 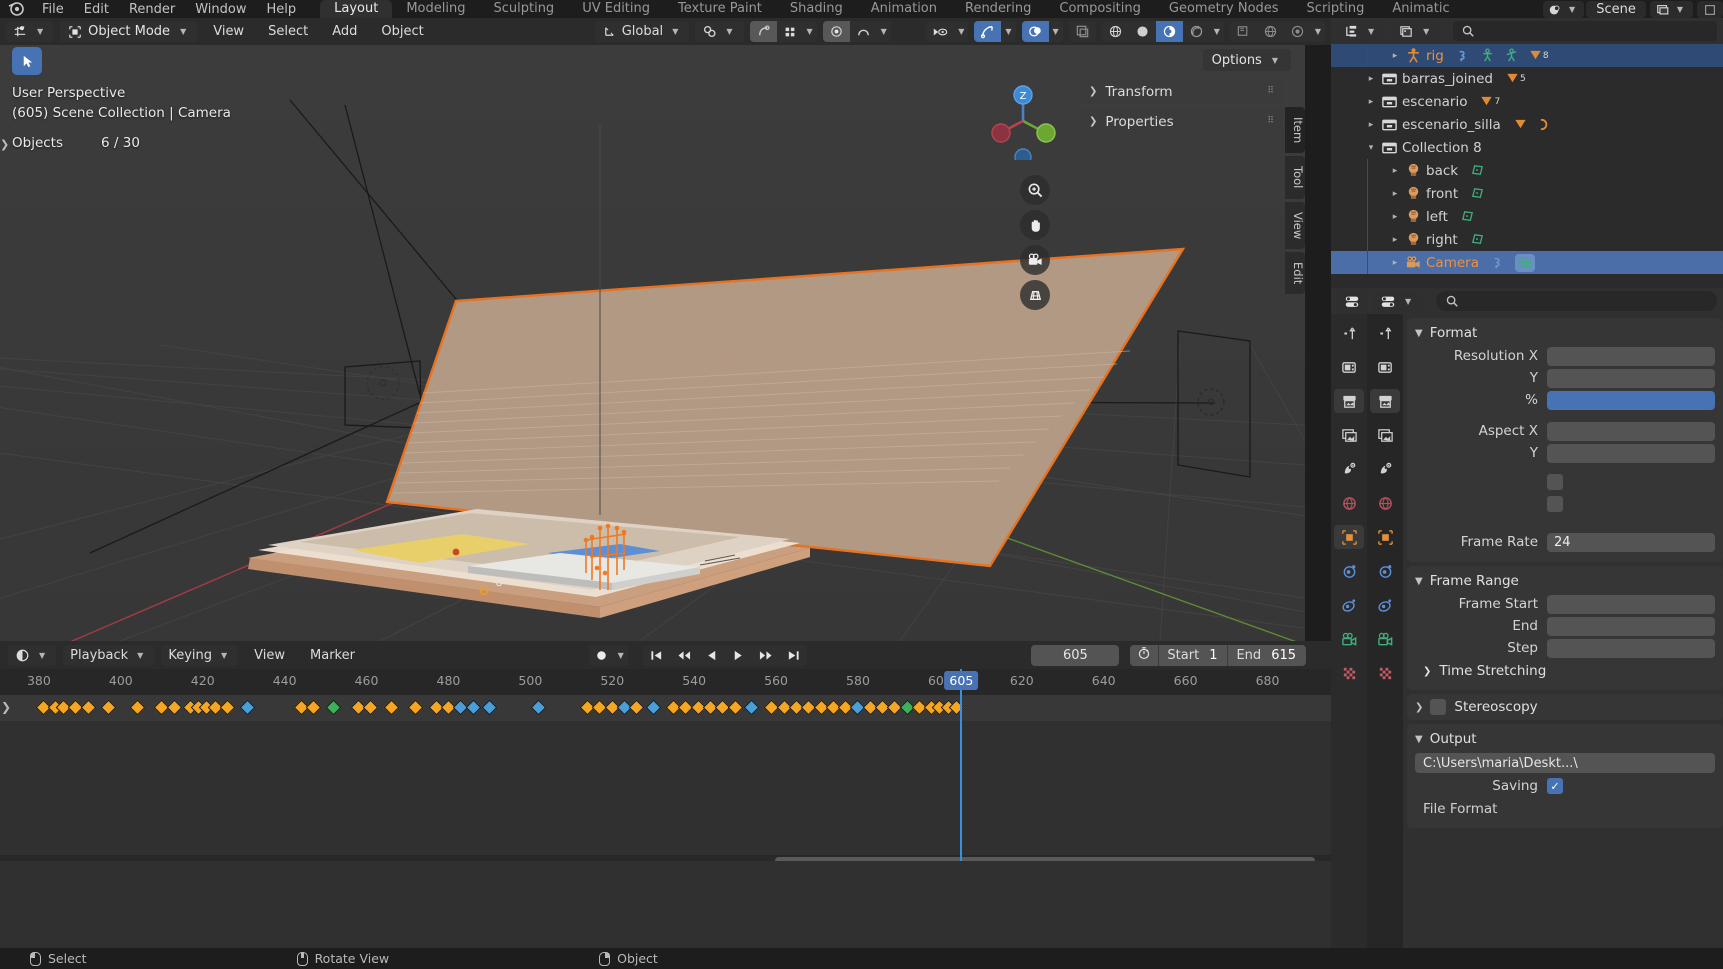 I want to click on tab-geometry-nodes: Geometry Nodes, so click(x=1224, y=9).